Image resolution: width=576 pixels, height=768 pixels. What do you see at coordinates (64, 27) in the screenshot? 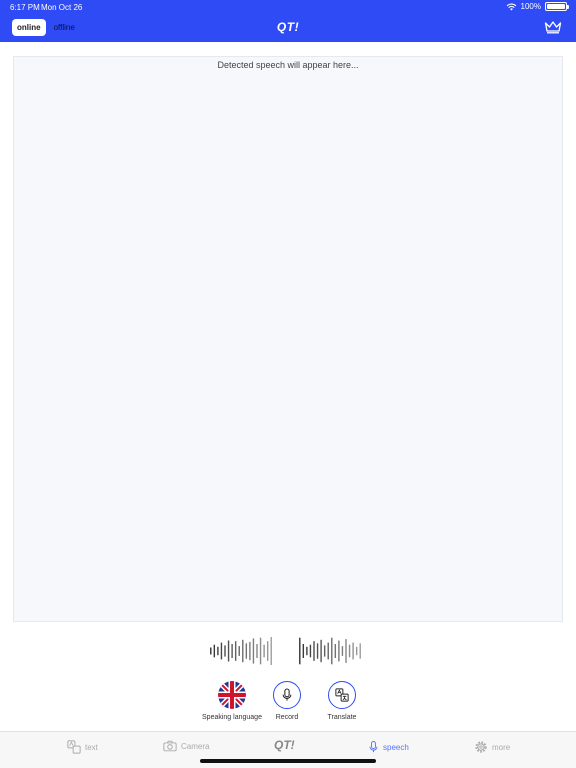
I see `mode-offline-button: offline` at bounding box center [64, 27].